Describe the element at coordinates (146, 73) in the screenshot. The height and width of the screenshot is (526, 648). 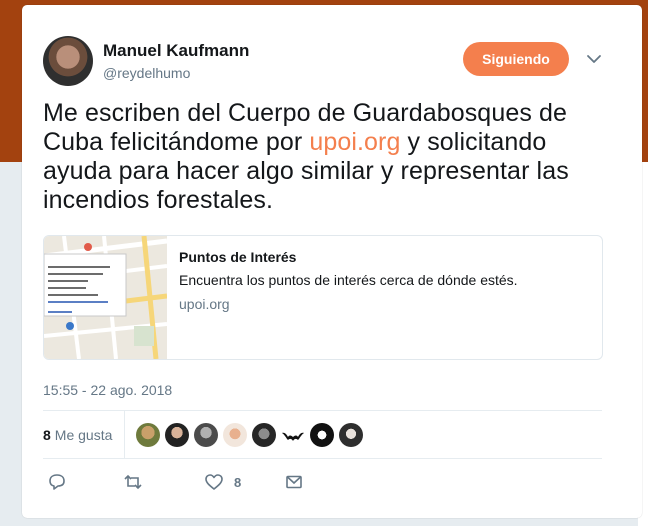
I see `author-handle: @reydelhumo` at that location.